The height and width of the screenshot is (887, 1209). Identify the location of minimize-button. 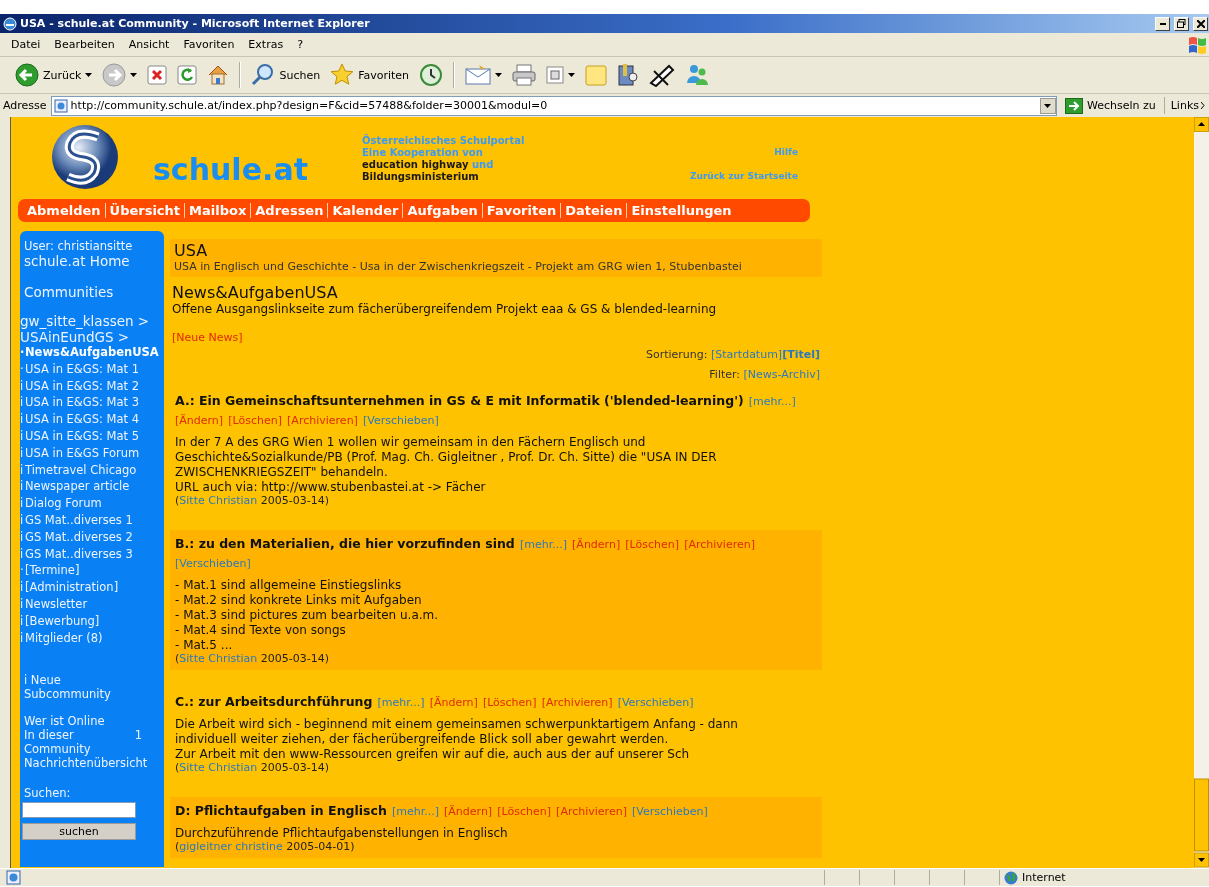
(1162, 23).